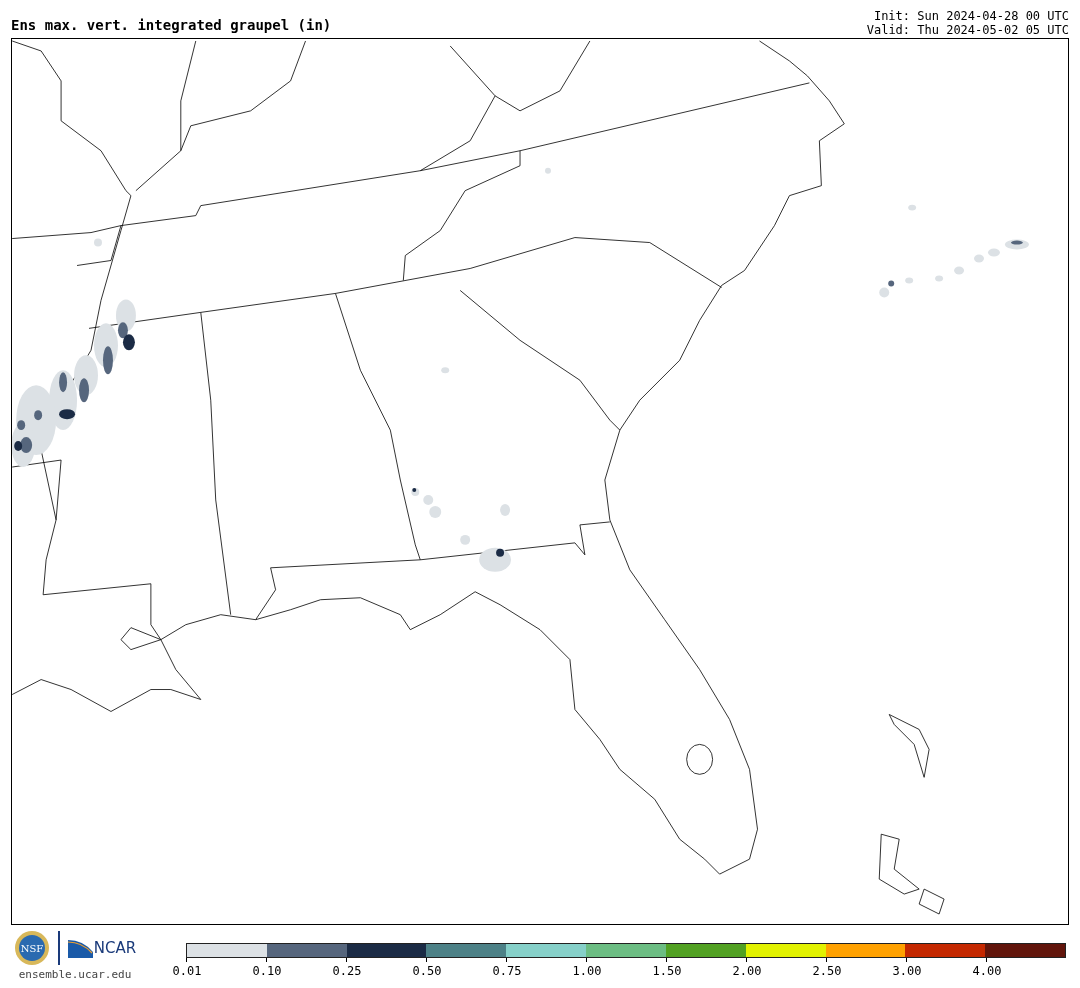 This screenshot has width=1080, height=988. Describe the element at coordinates (171, 26) in the screenshot. I see `chart-title: Ens max. vert. integrated graupel (in)` at that location.